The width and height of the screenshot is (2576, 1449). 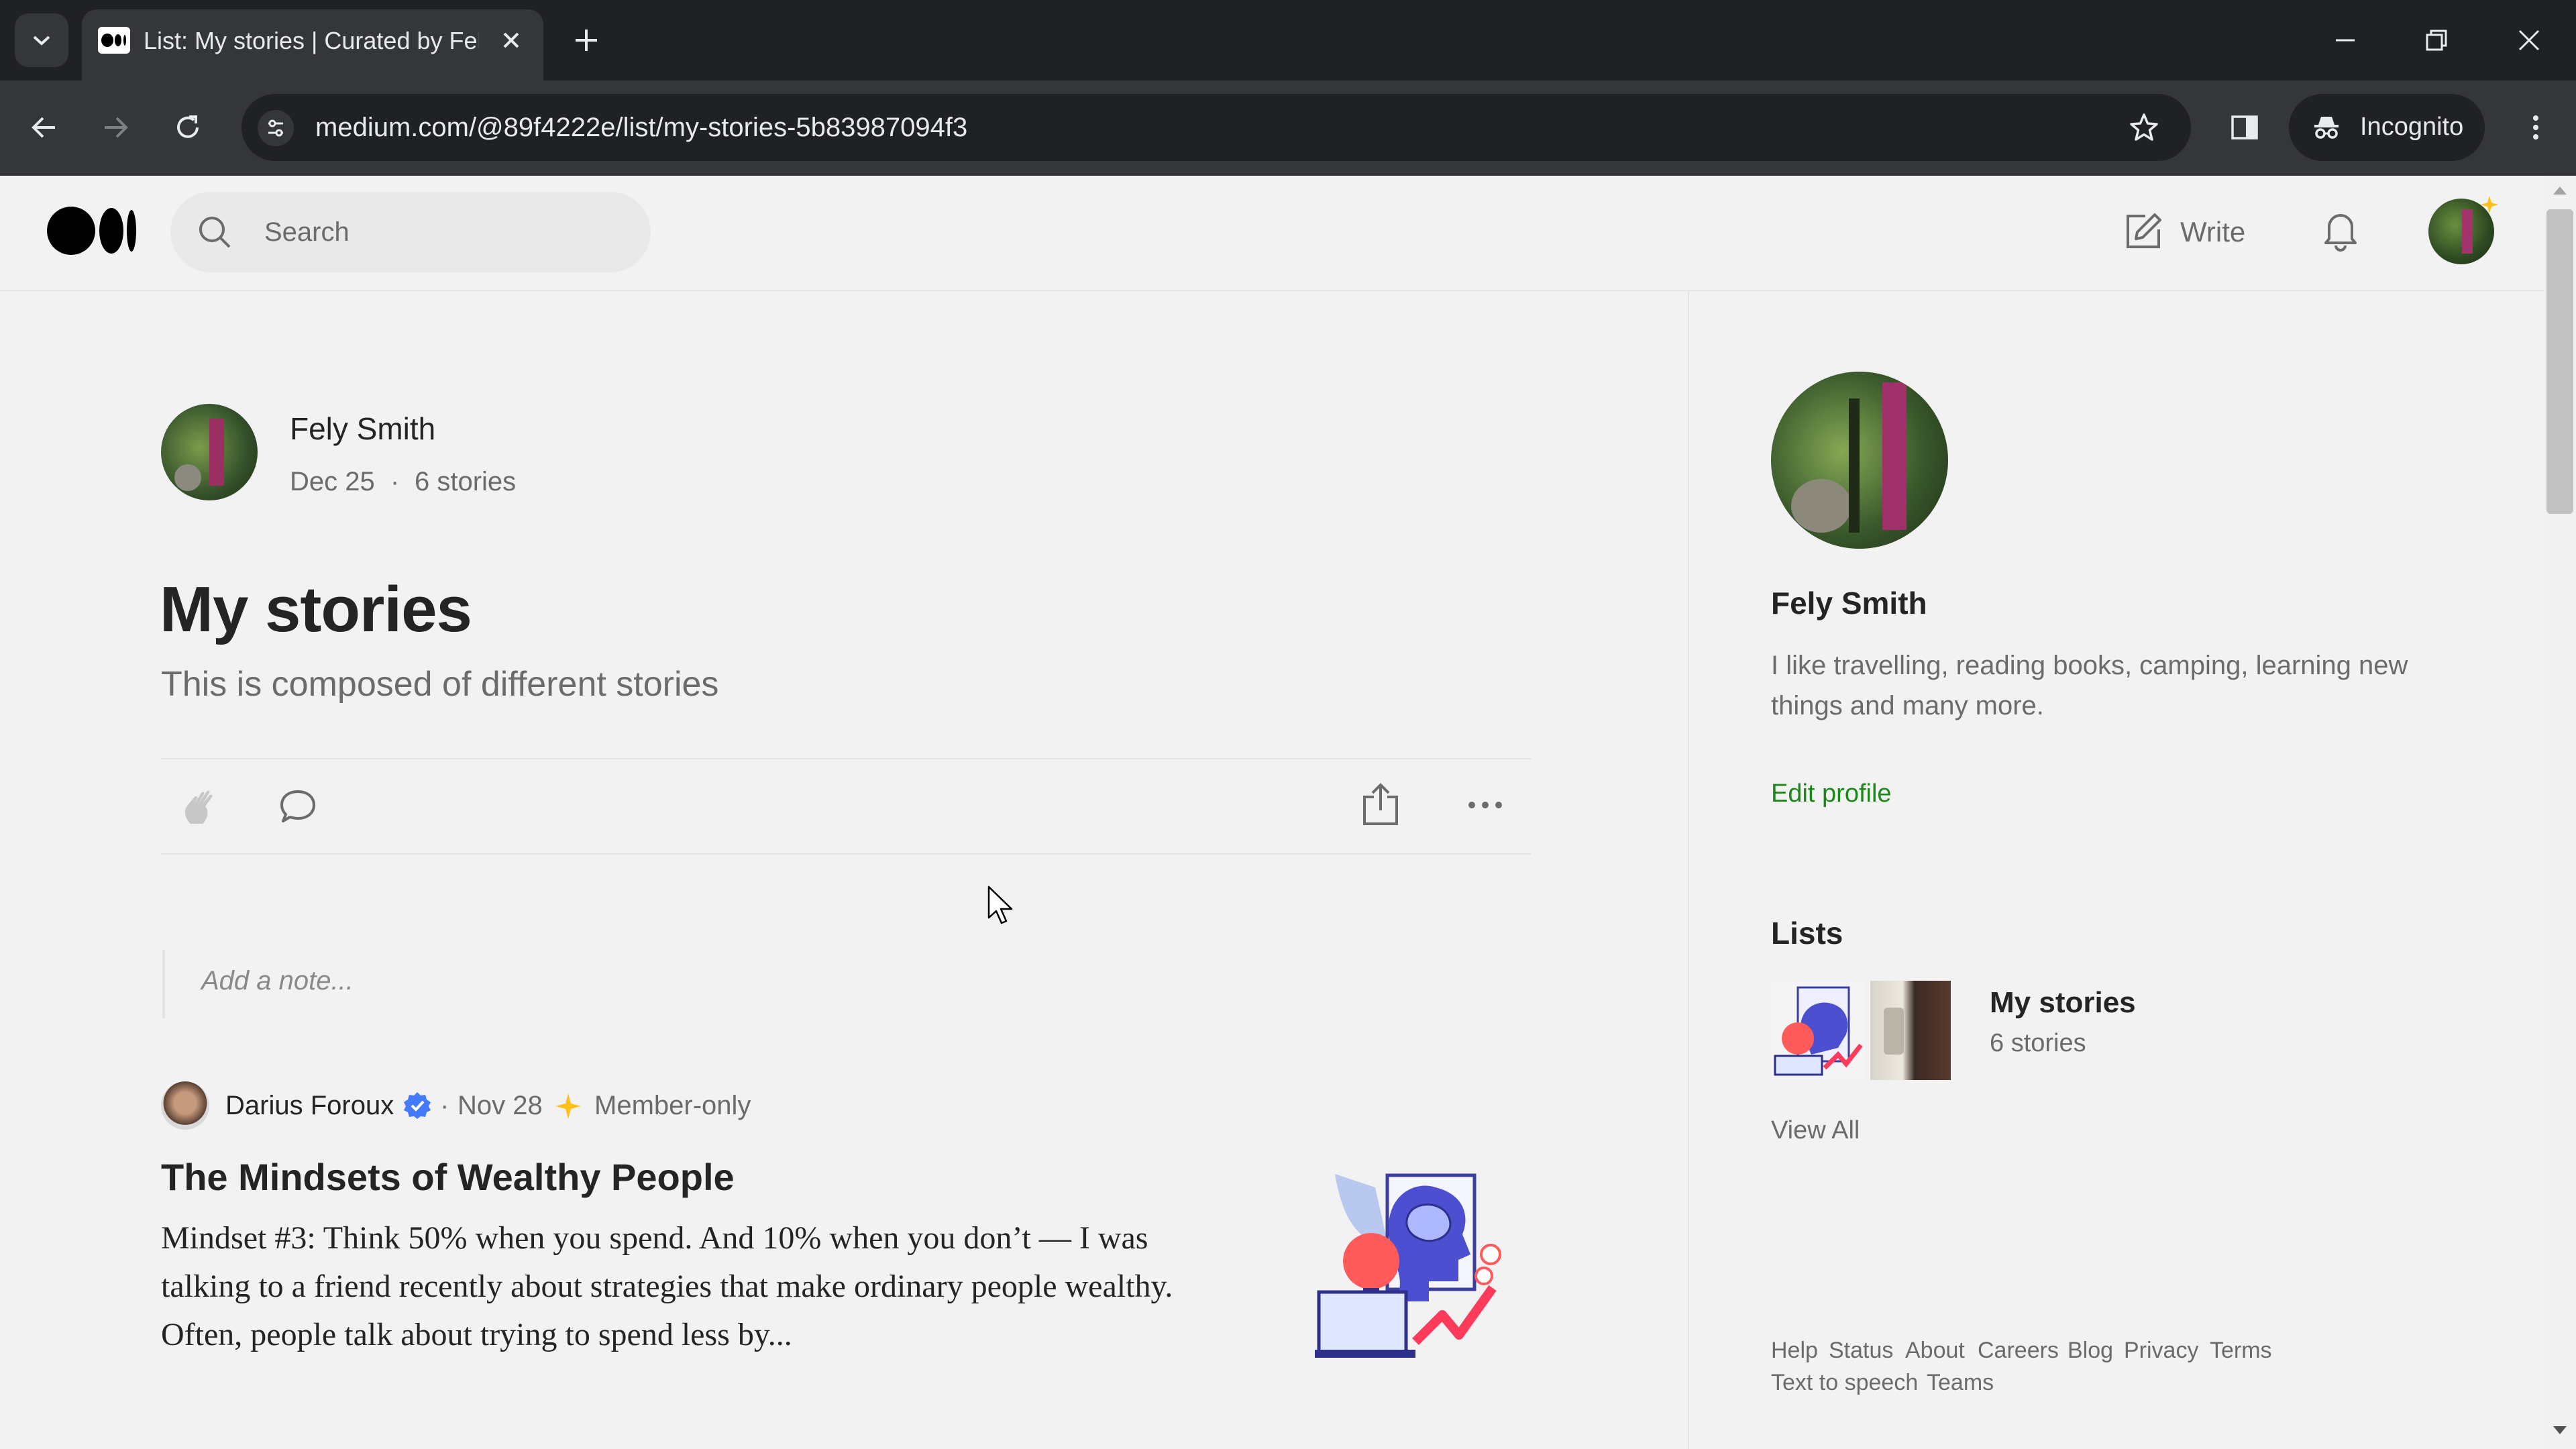 I want to click on incognito-icon, so click(x=2326, y=127).